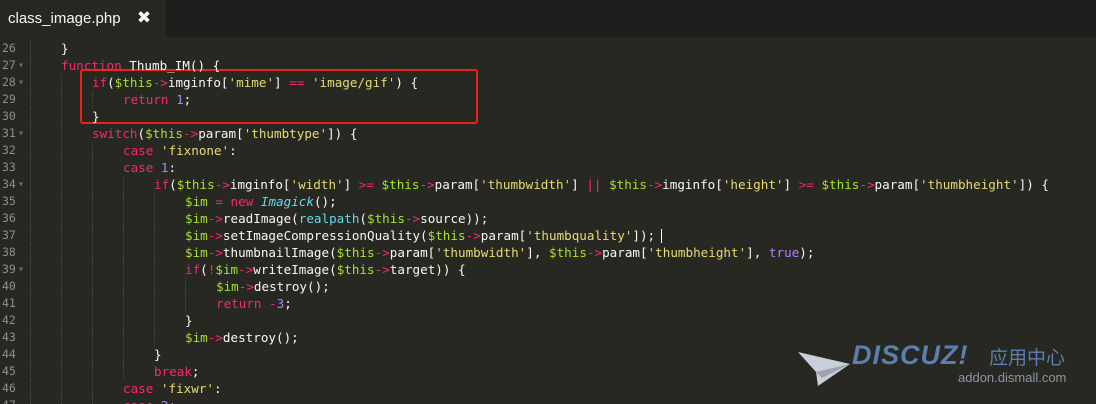 This screenshot has width=1096, height=404. Describe the element at coordinates (140, 65) in the screenshot. I see `code-text: function Thumb_IM() {` at that location.